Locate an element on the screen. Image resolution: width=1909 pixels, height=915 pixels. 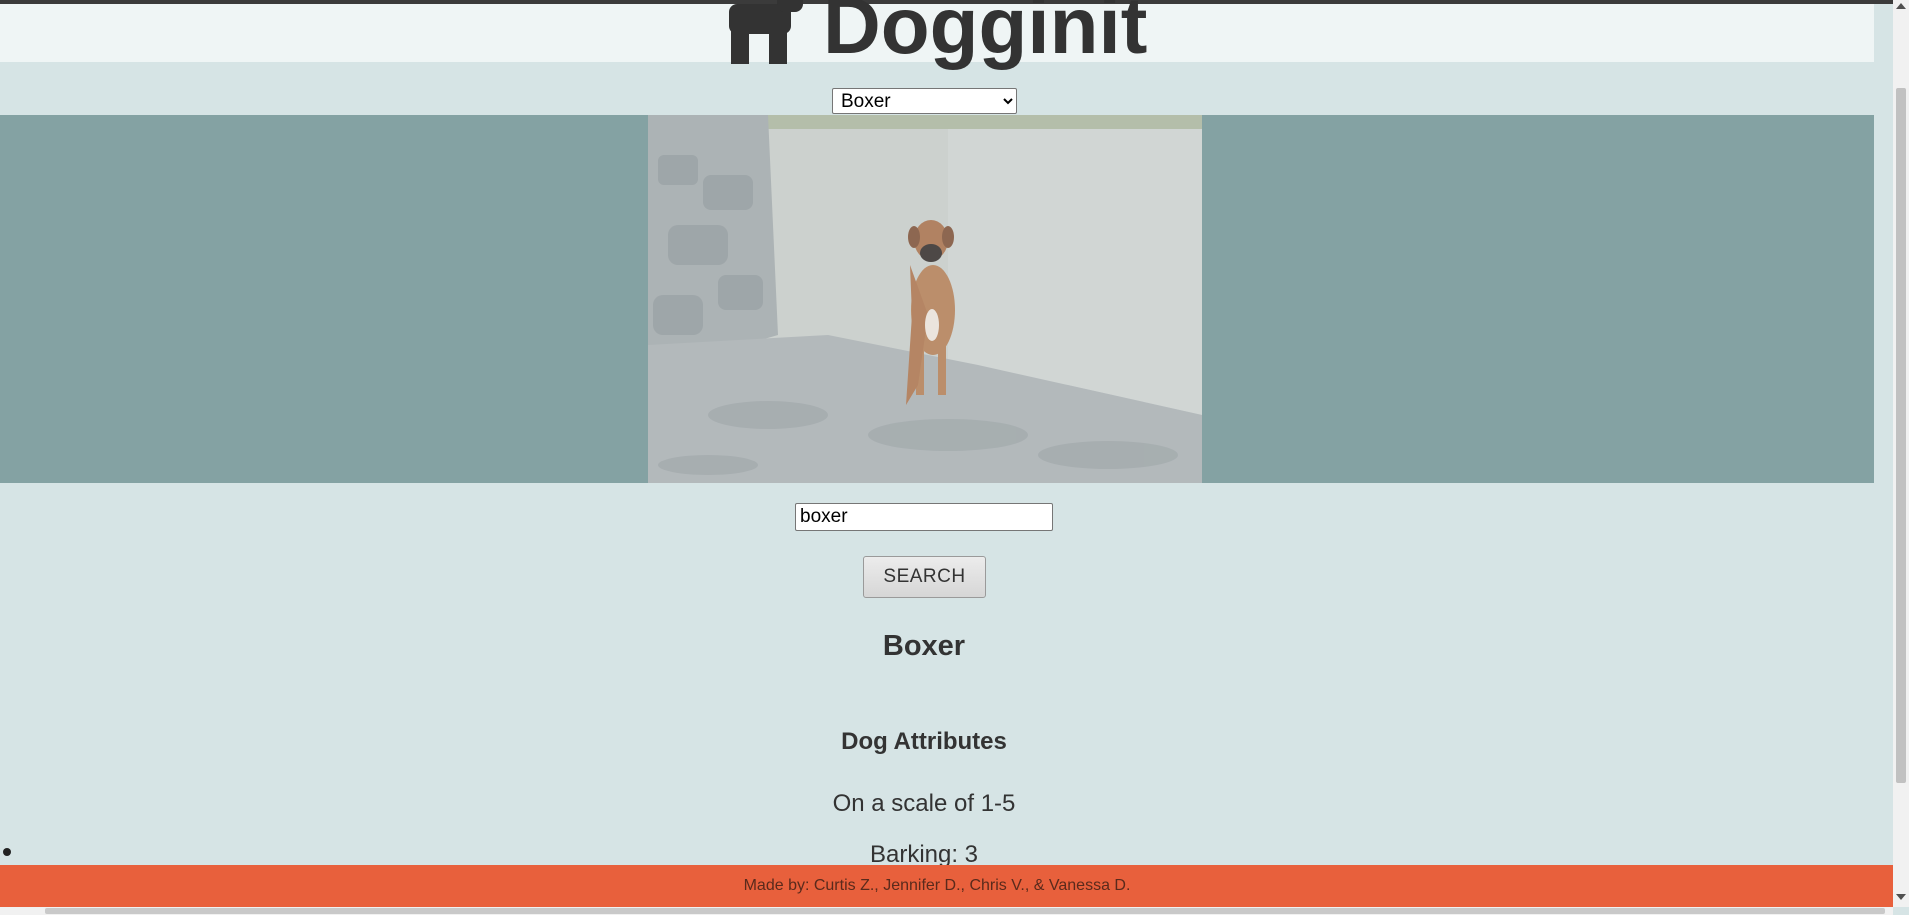
dog-icon is located at coordinates (766, 32).